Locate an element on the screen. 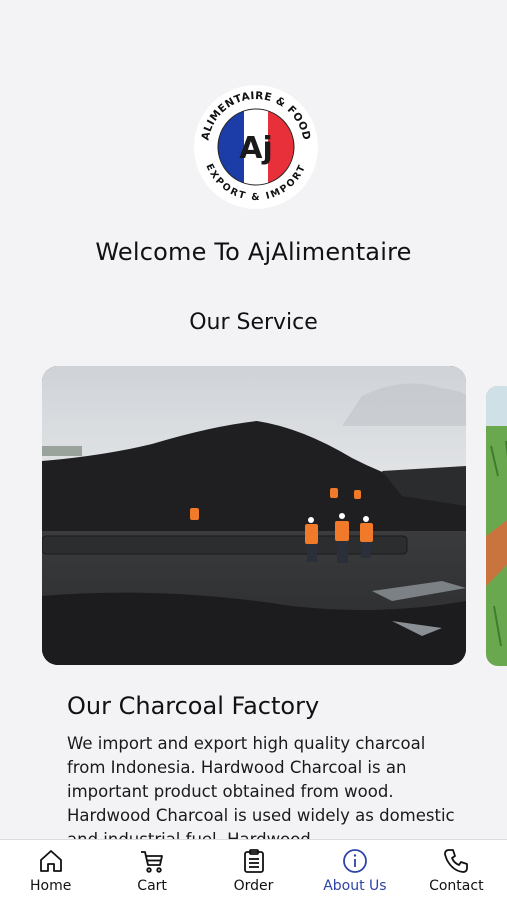 The height and width of the screenshot is (900, 507). nav-item-contact: Contact is located at coordinates (456, 870).